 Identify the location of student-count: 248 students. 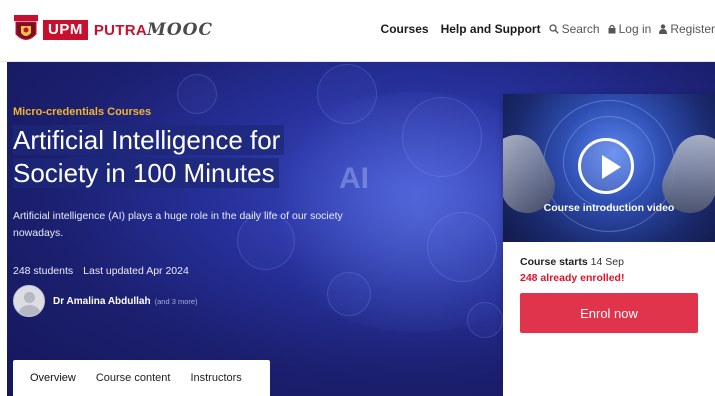
(43, 271).